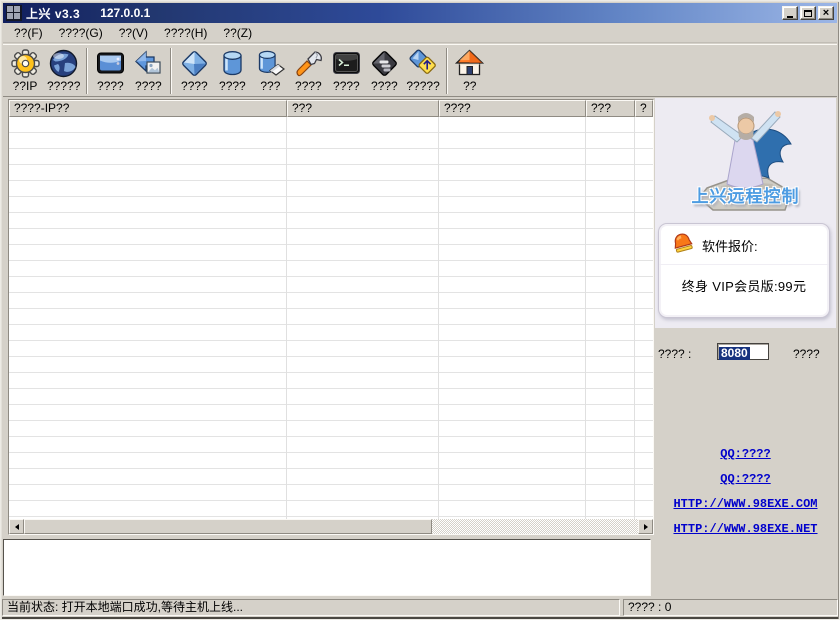 This screenshot has width=840, height=620. Describe the element at coordinates (745, 454) in the screenshot. I see `qq-link-1: QQ:????` at that location.